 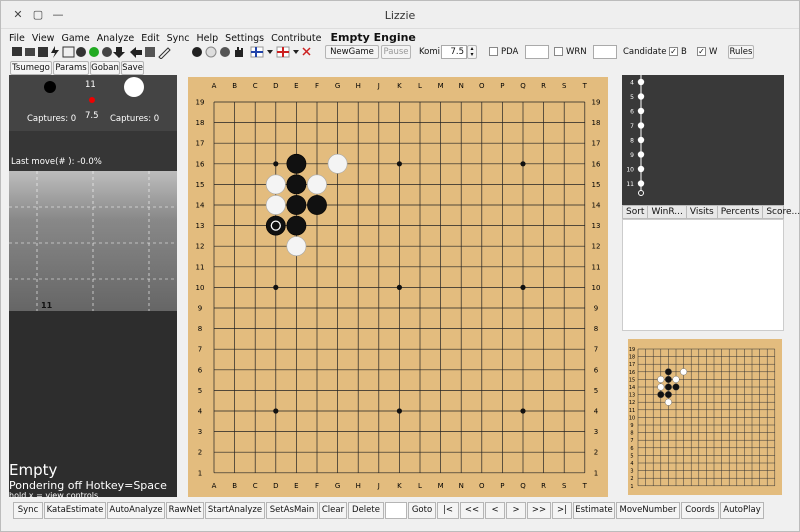 What do you see at coordinates (422, 510) in the screenshot?
I see `btn-goto: Goto` at bounding box center [422, 510].